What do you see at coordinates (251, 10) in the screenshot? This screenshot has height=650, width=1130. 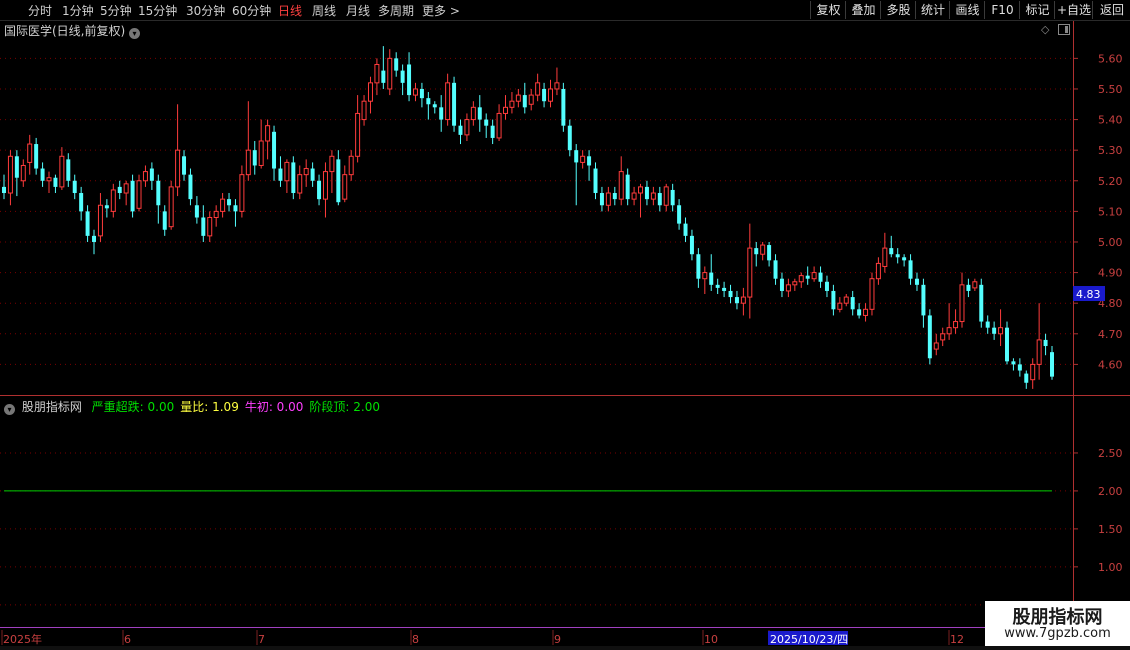 I see `period-tab: 60分钟` at bounding box center [251, 10].